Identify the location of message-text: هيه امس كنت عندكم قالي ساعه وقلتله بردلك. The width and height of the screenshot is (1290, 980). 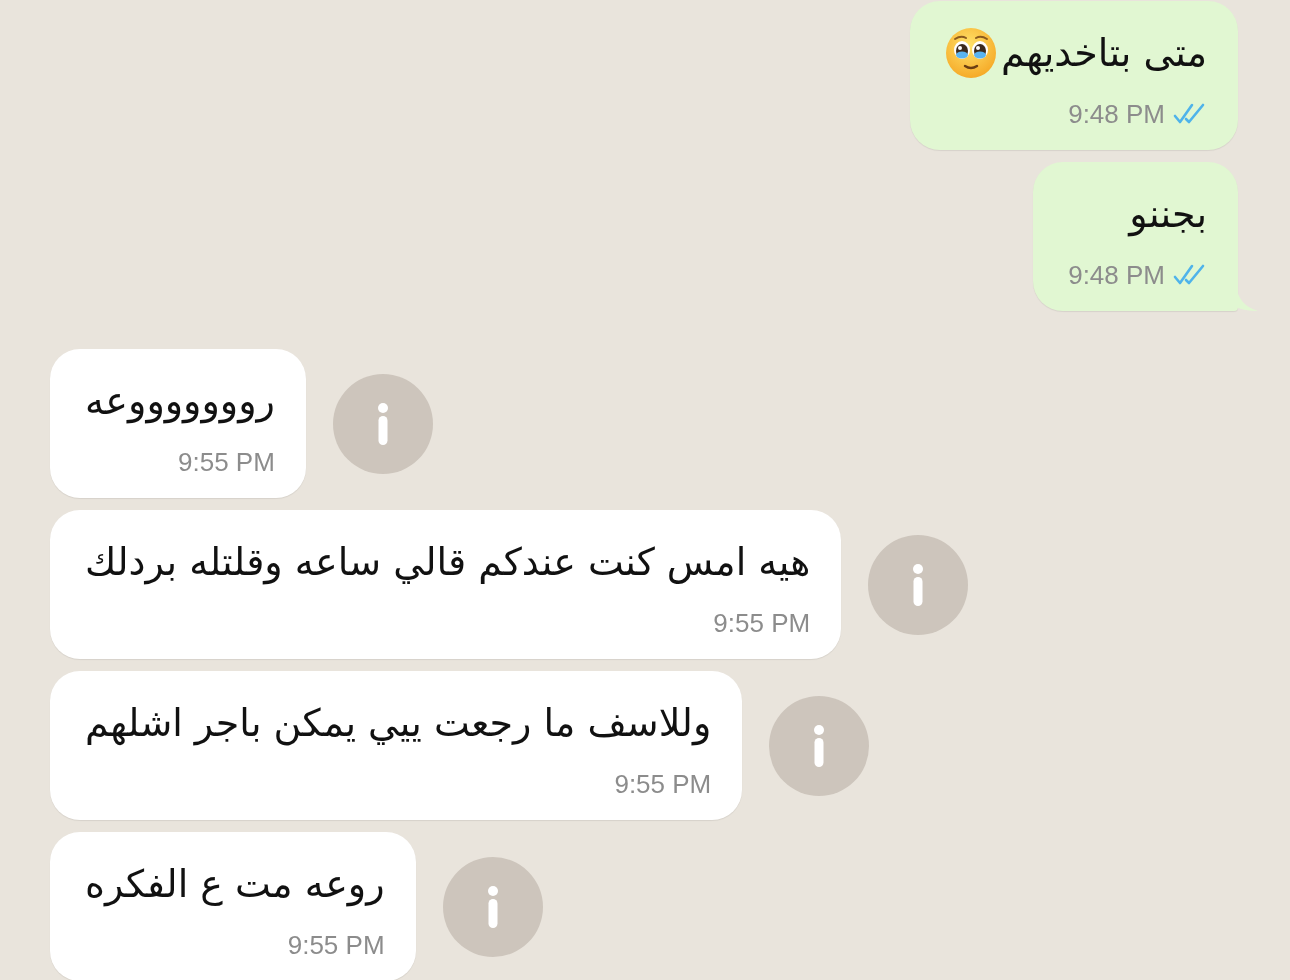
(448, 563).